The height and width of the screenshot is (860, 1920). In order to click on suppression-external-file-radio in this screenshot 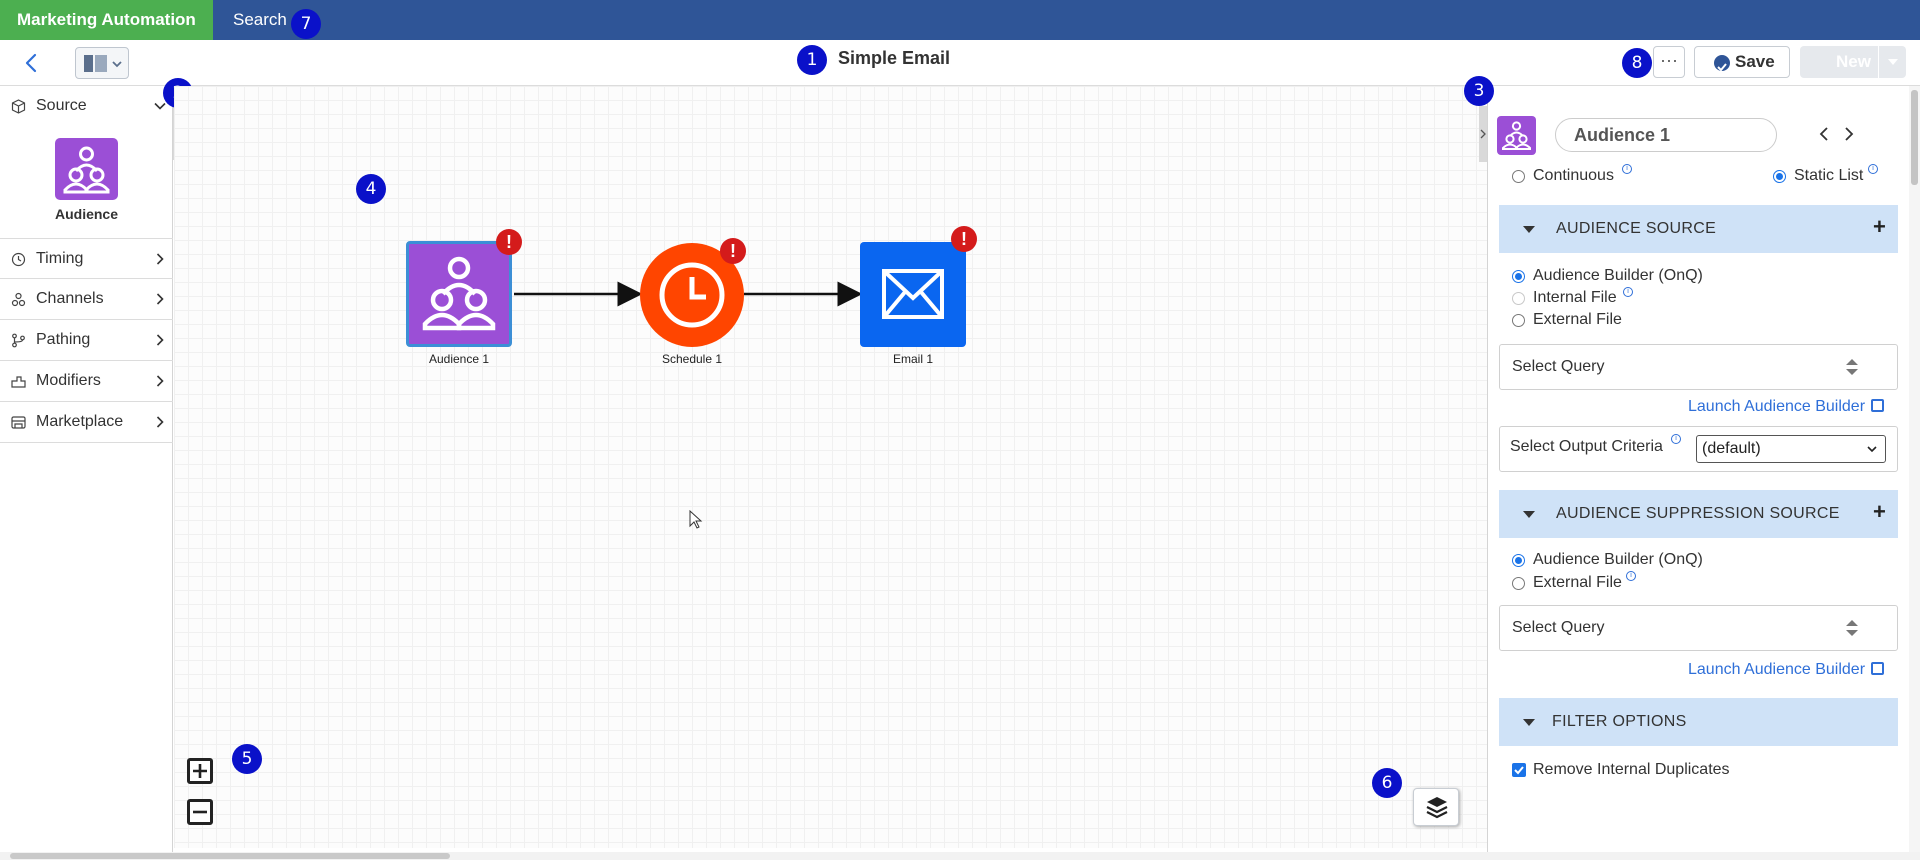, I will do `click(1518, 583)`.